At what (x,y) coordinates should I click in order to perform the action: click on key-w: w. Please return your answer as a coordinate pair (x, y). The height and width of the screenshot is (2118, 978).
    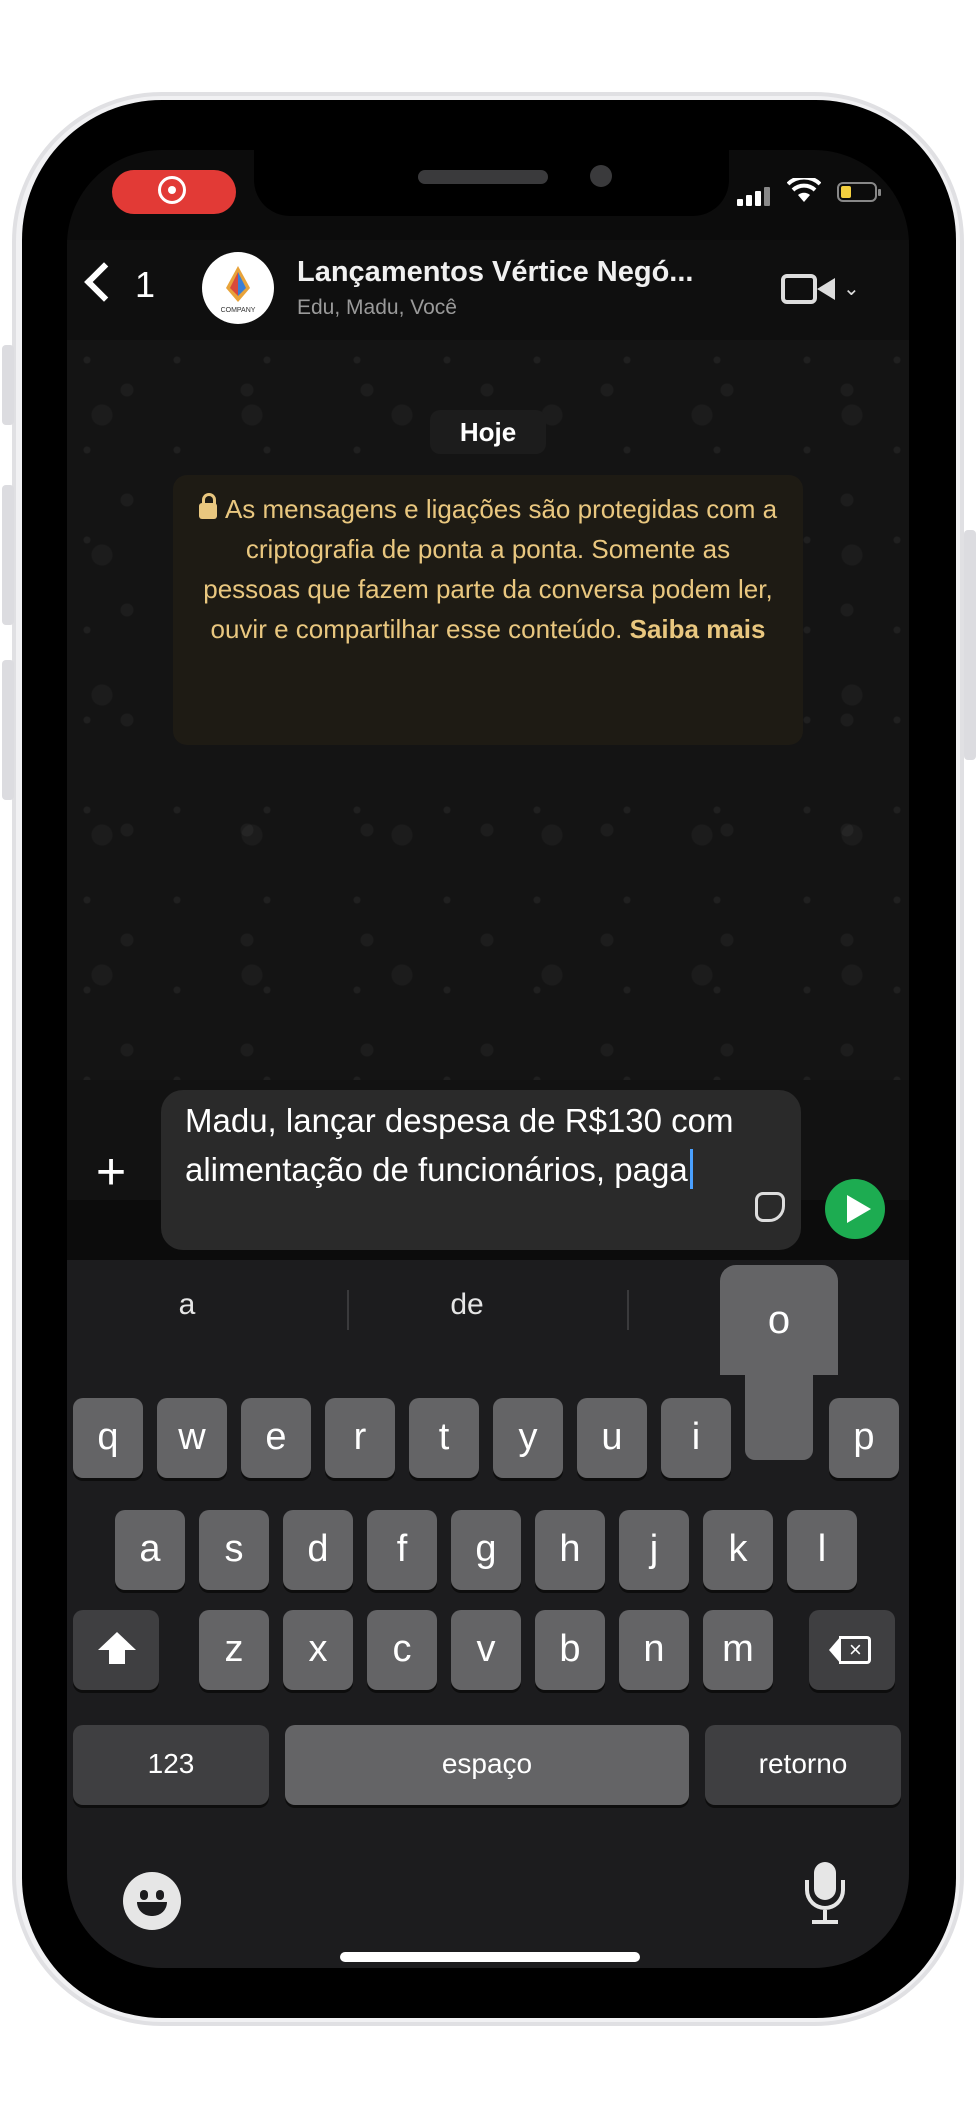
    Looking at the image, I should click on (192, 1438).